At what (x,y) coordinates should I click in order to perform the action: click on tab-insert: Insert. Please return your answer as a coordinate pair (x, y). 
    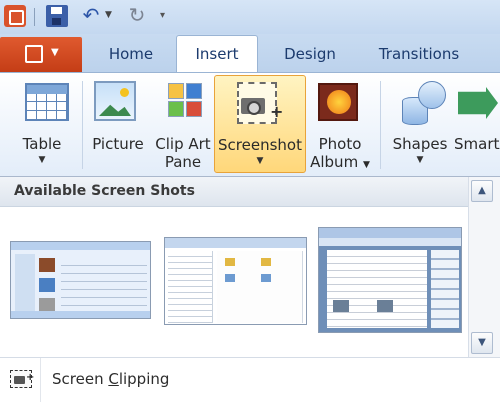
    Looking at the image, I should click on (217, 54).